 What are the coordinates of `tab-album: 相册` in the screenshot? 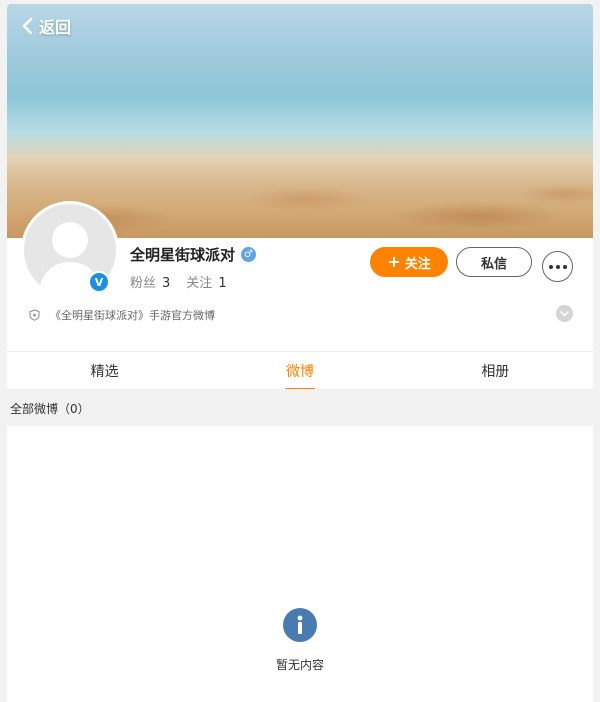 It's located at (495, 370).